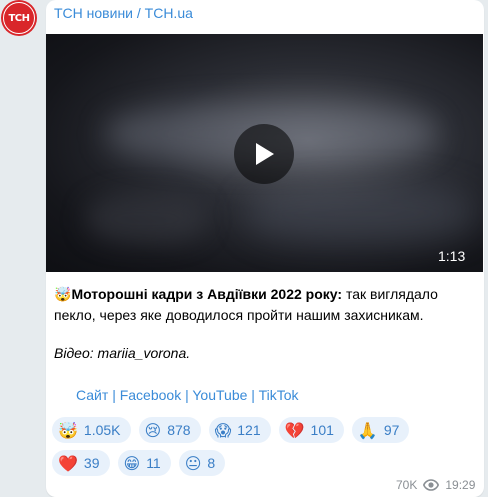 This screenshot has height=497, width=488. I want to click on reaction-count: 11, so click(153, 463).